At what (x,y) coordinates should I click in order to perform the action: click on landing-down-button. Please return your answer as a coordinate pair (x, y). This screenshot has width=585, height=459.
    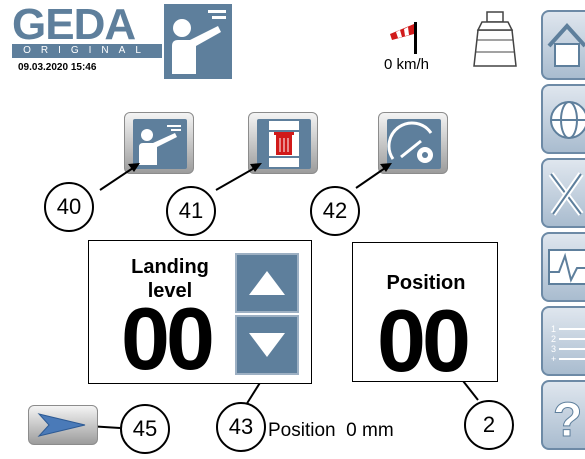
    Looking at the image, I should click on (267, 345).